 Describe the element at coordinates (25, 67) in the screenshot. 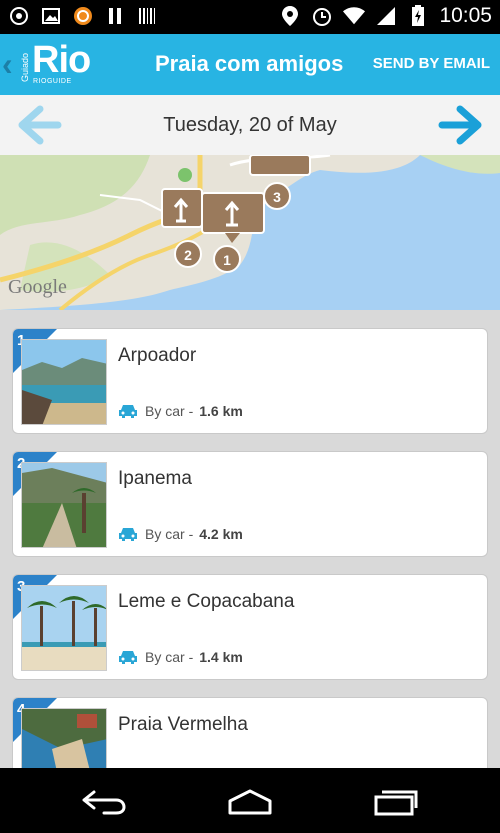

I see `logo-vertical-text: Guiado` at that location.